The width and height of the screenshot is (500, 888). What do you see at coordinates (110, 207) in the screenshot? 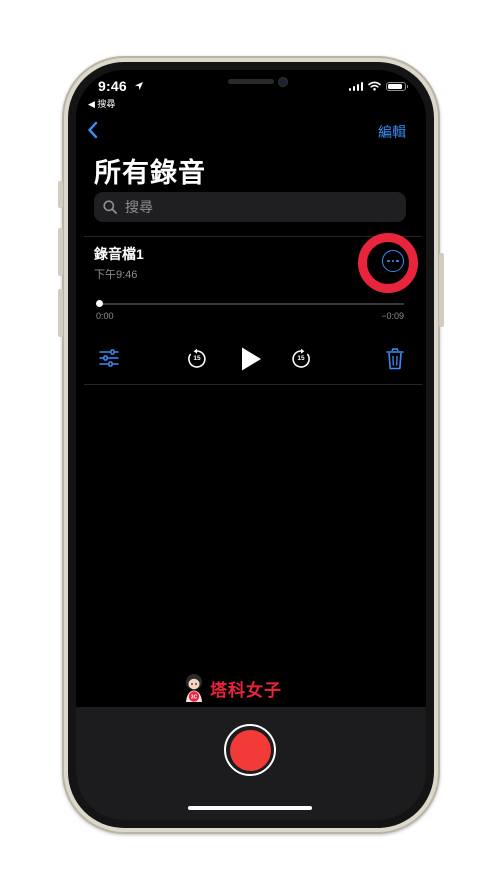
I see `search-icon` at bounding box center [110, 207].